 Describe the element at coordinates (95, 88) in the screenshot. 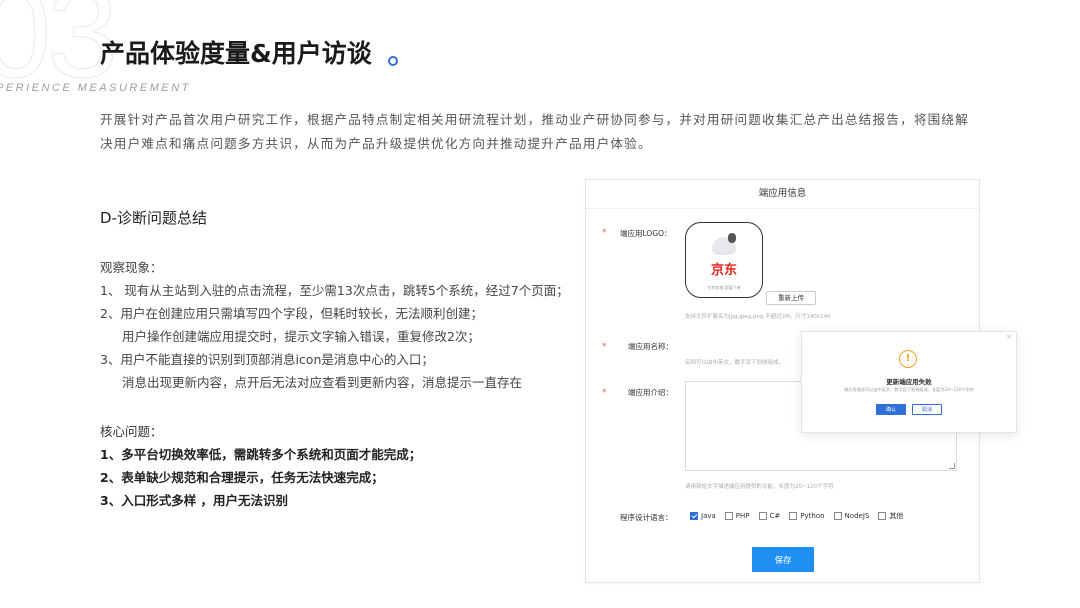

I see `english-subtitle: PERIENCE MEASUREMENT` at that location.